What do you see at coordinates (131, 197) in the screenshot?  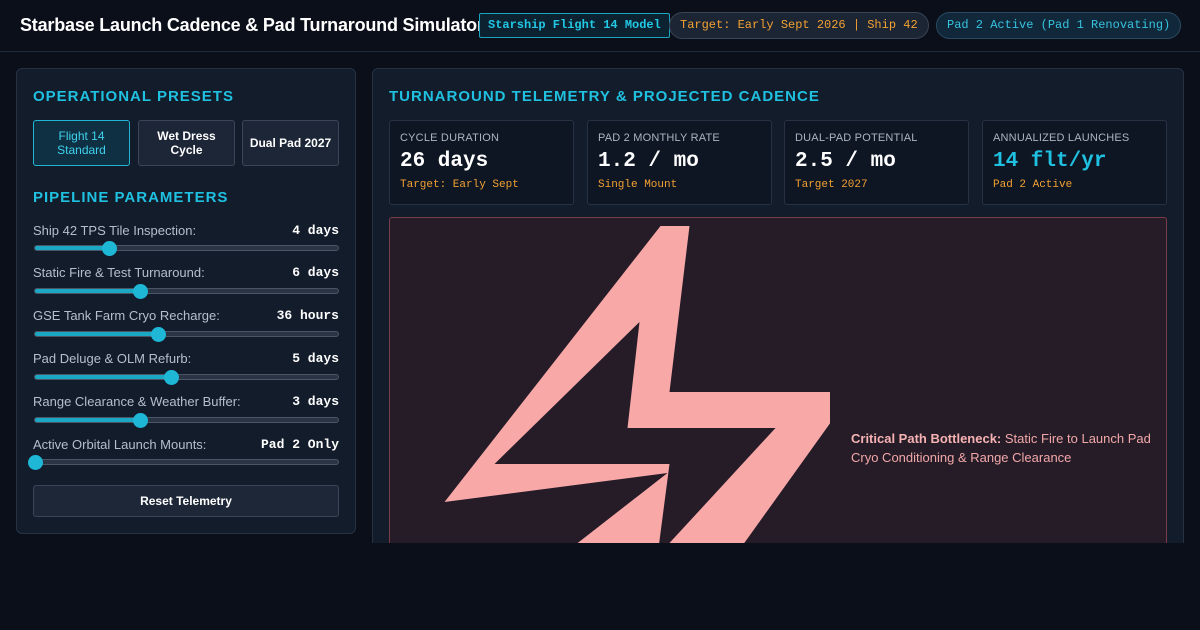 I see `pipeline-title: PIPELINE PARAMETERS` at bounding box center [131, 197].